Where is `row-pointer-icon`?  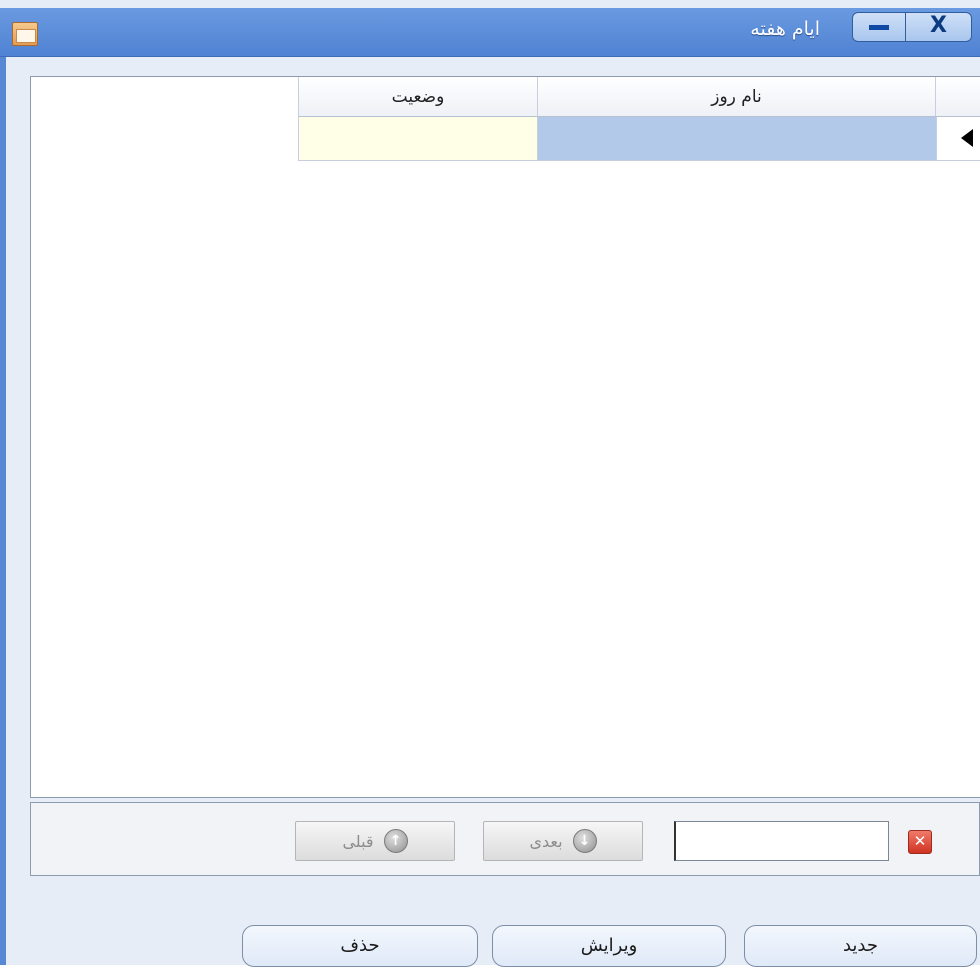 row-pointer-icon is located at coordinates (967, 138).